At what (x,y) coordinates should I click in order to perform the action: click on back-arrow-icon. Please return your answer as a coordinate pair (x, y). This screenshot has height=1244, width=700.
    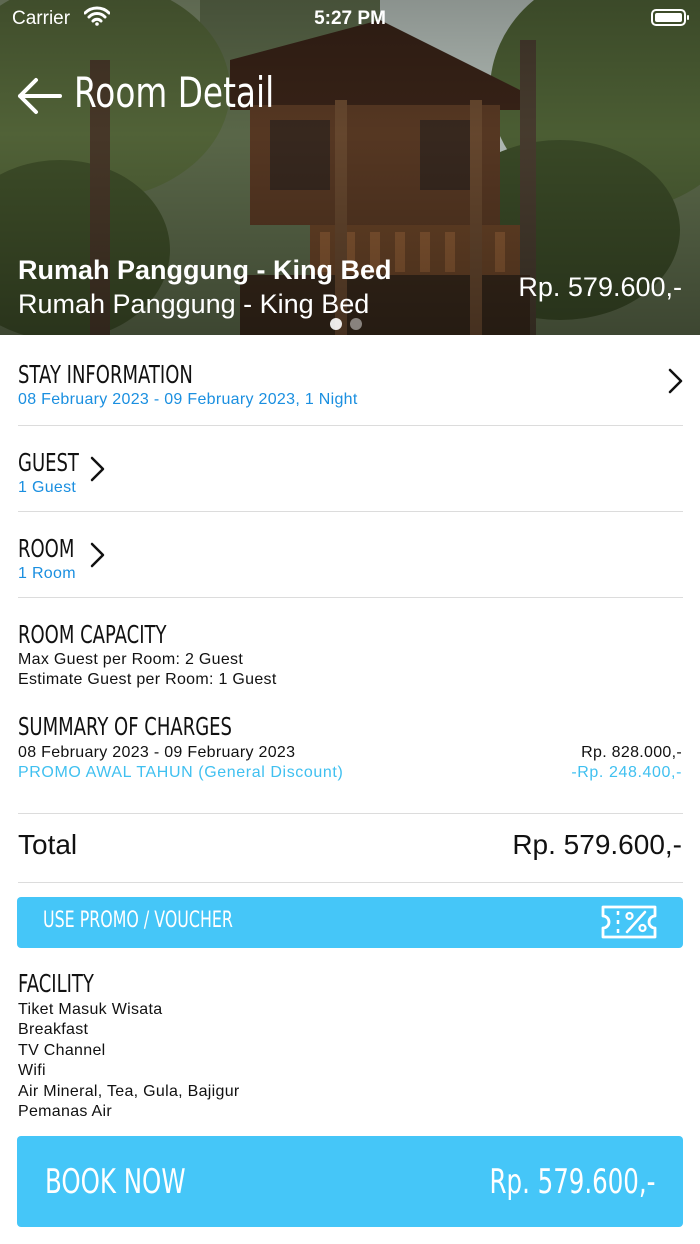
    Looking at the image, I should click on (39, 96).